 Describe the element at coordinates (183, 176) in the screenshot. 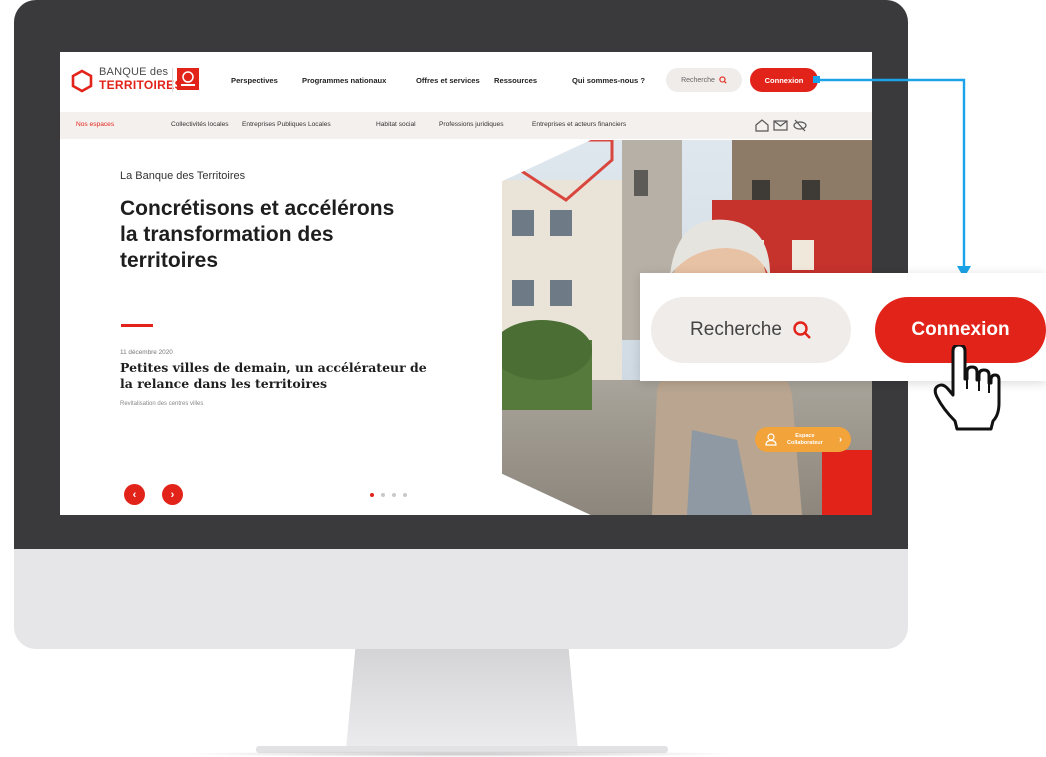

I see `hero-kicker: La Banque des Territoires` at that location.